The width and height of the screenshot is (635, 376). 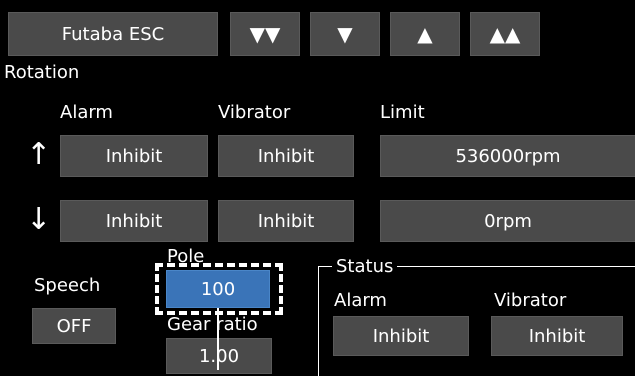 I want to click on gear-ratio-label: Gear ratio, so click(x=212, y=324).